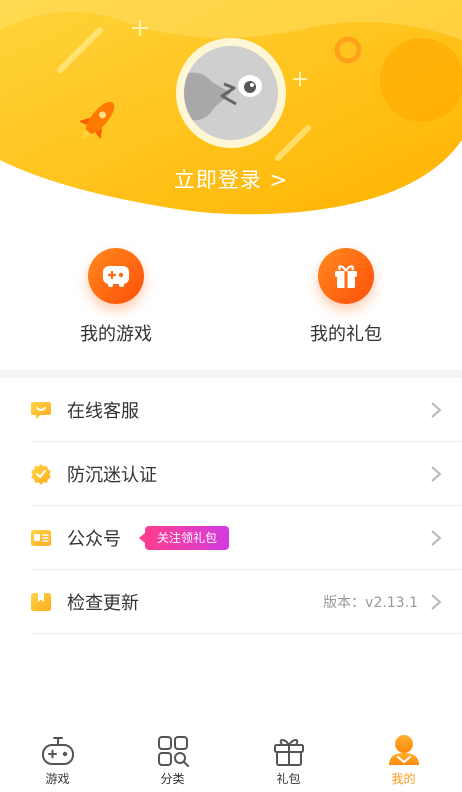 Image resolution: width=462 pixels, height=792 pixels. I want to click on tab-mine: 我的, so click(403, 757).